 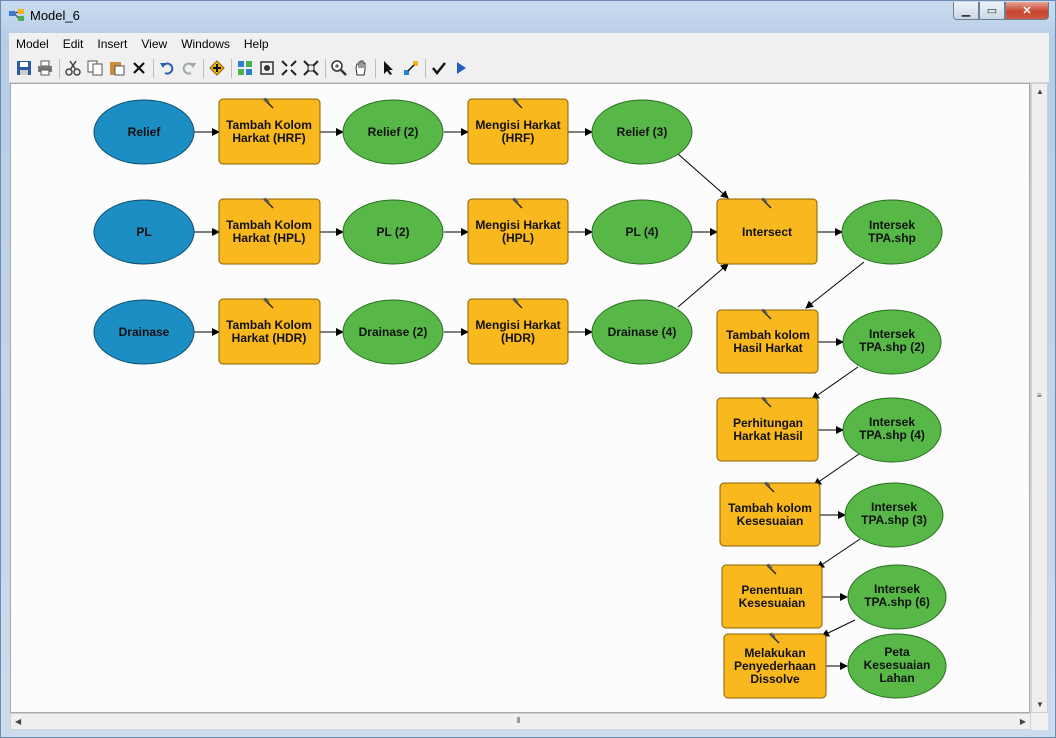 I want to click on node-pl-2: PL (2), so click(x=393, y=232).